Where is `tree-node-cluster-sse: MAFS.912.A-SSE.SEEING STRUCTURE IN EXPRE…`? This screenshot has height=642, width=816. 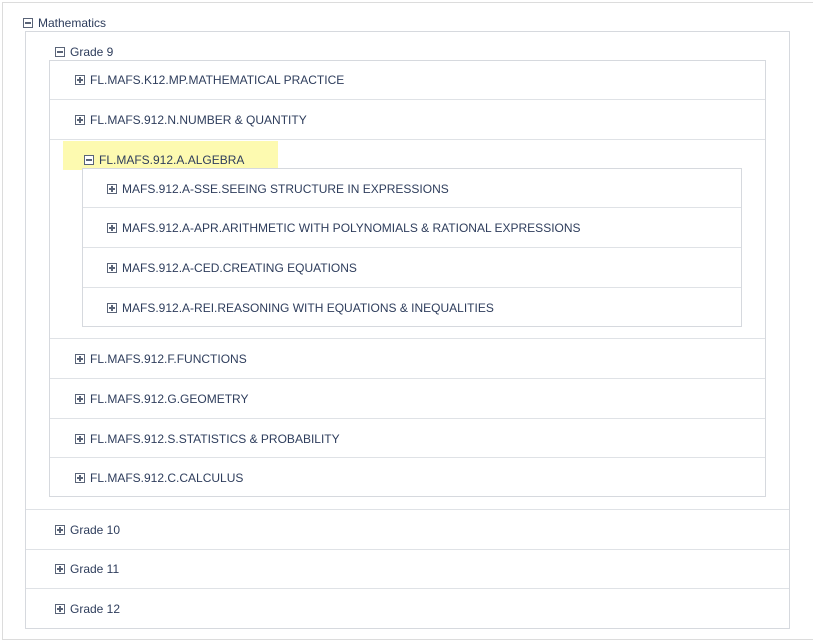 tree-node-cluster-sse: MAFS.912.A-SSE.SEEING STRUCTURE IN EXPRE… is located at coordinates (278, 188).